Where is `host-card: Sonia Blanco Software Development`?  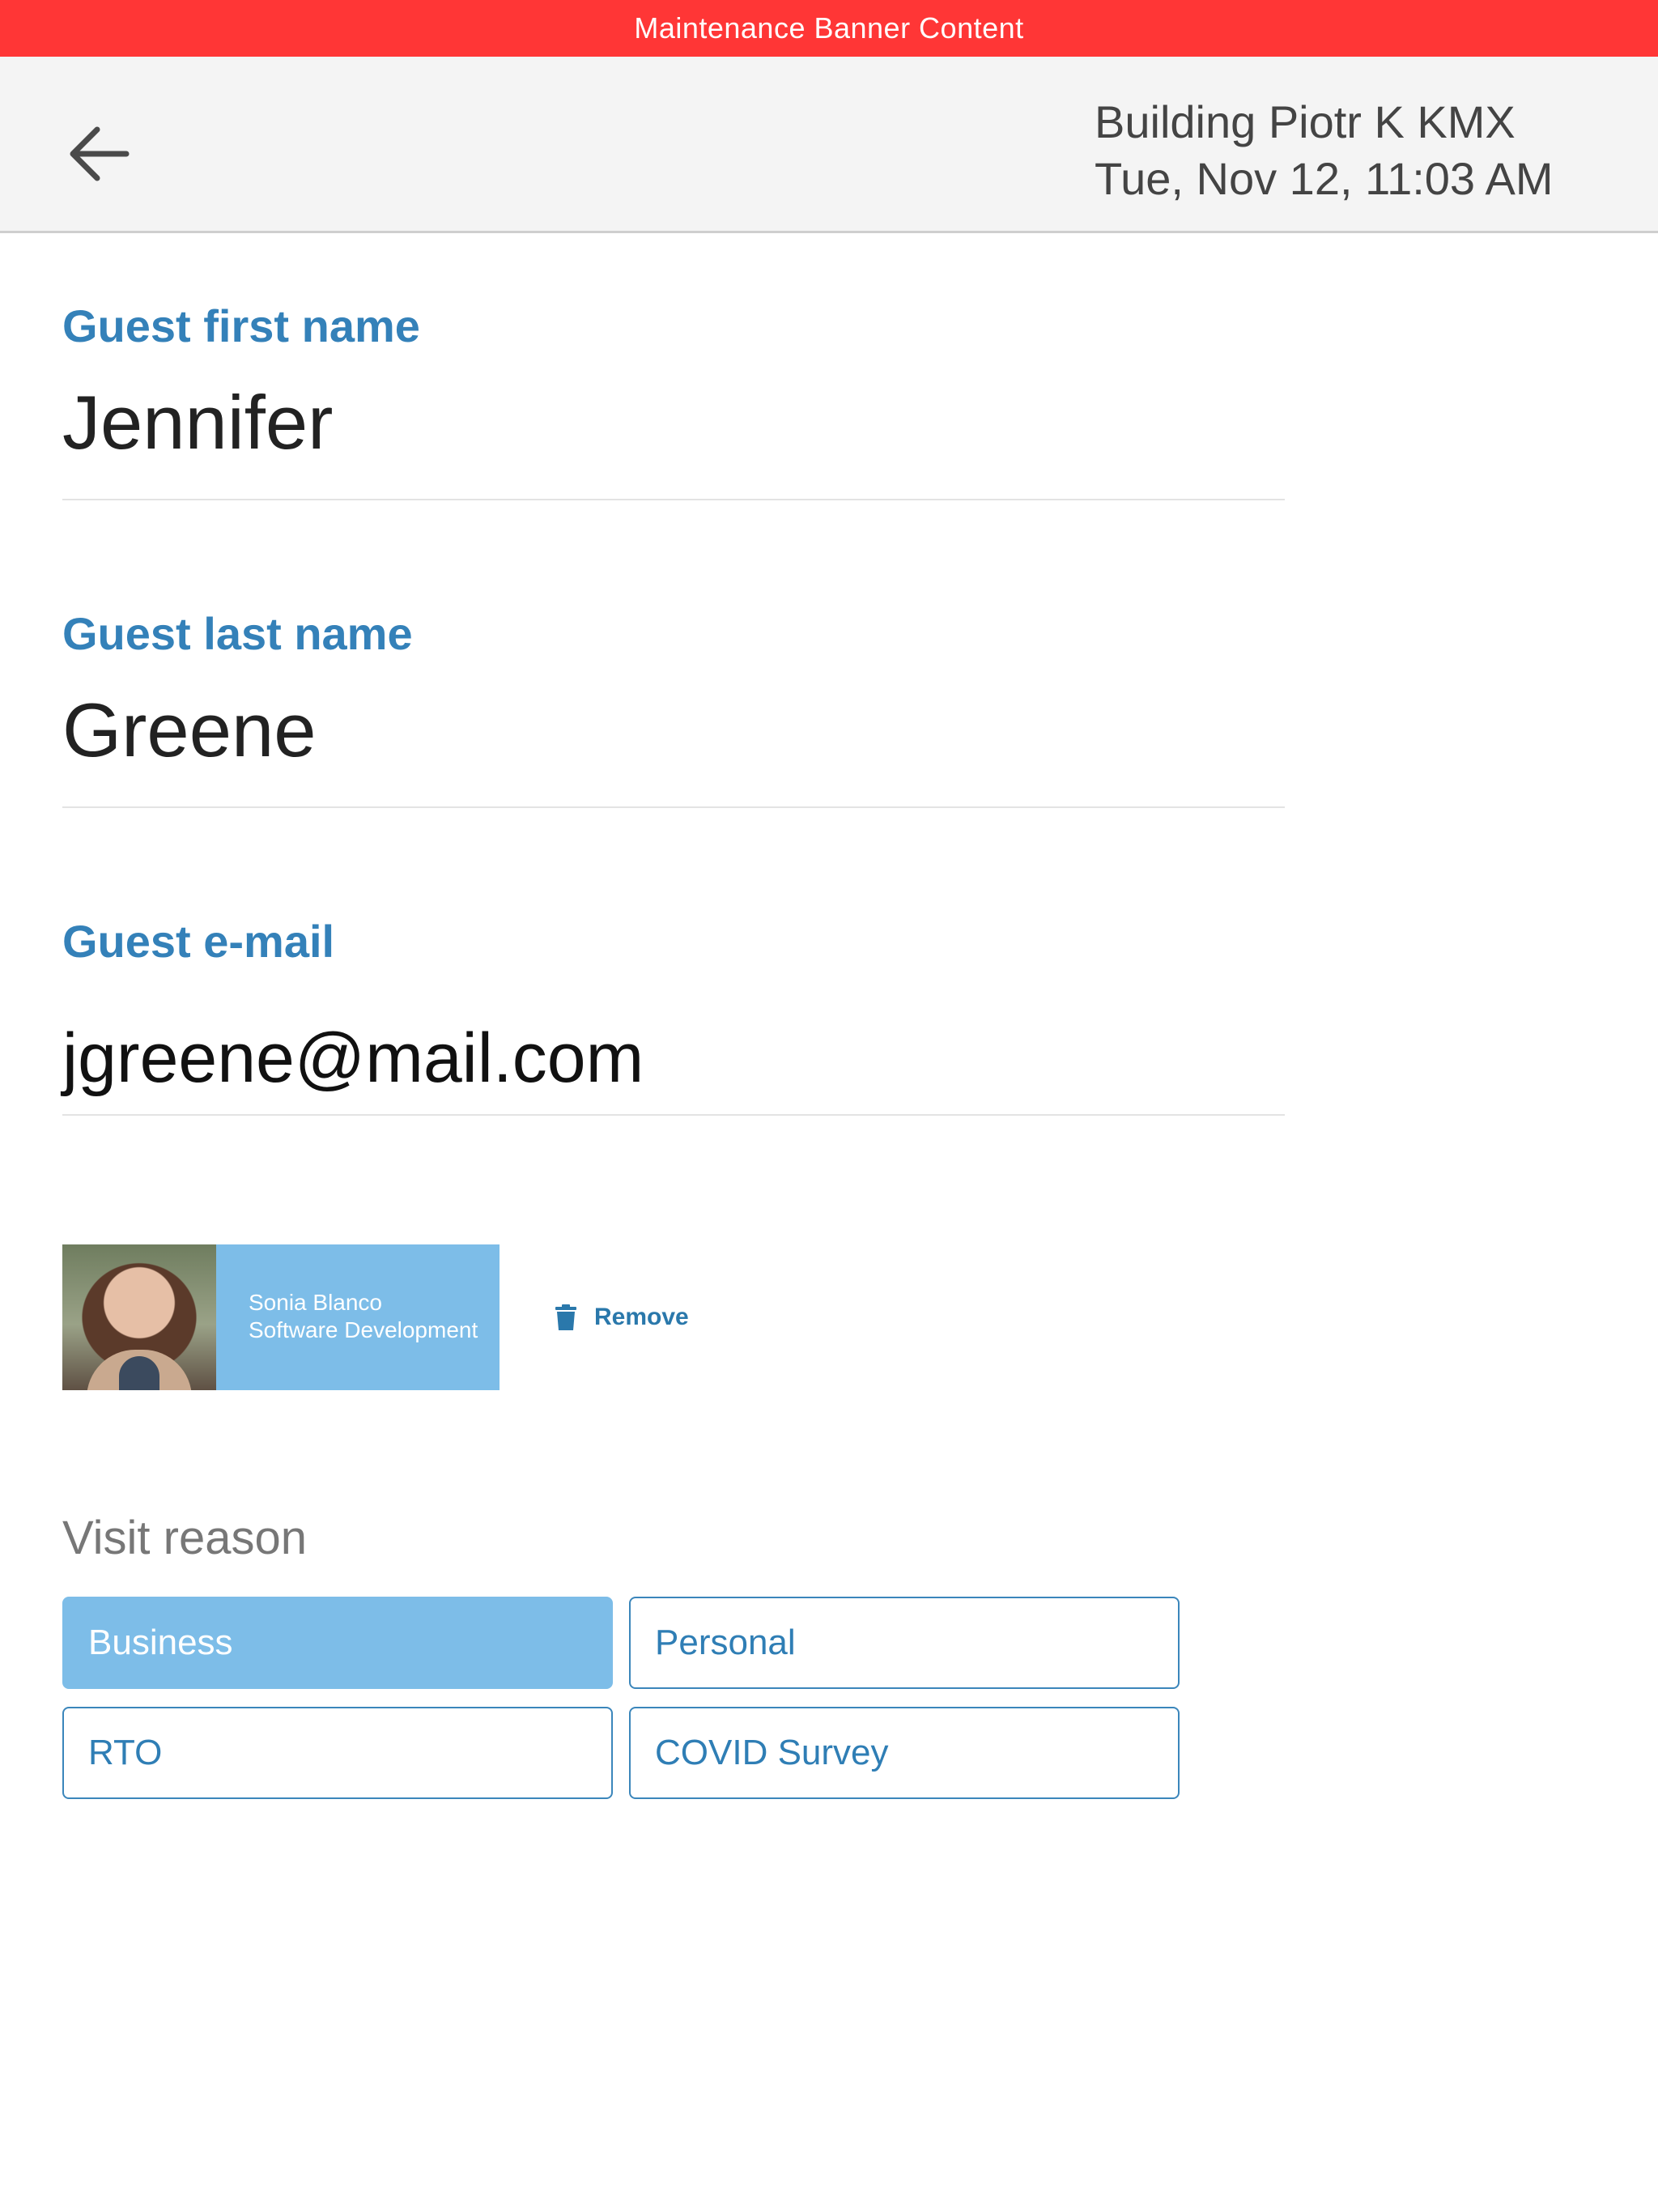
host-card: Sonia Blanco Software Development is located at coordinates (281, 1317).